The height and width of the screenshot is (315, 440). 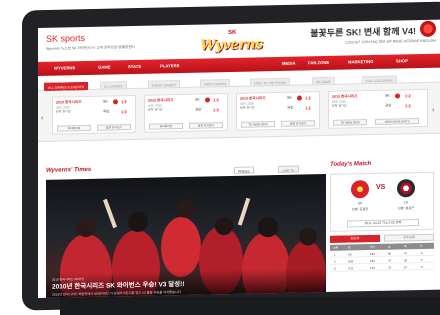 What do you see at coordinates (318, 62) in the screenshot?
I see `nav-item-fanzone: FAN ZONE` at bounding box center [318, 62].